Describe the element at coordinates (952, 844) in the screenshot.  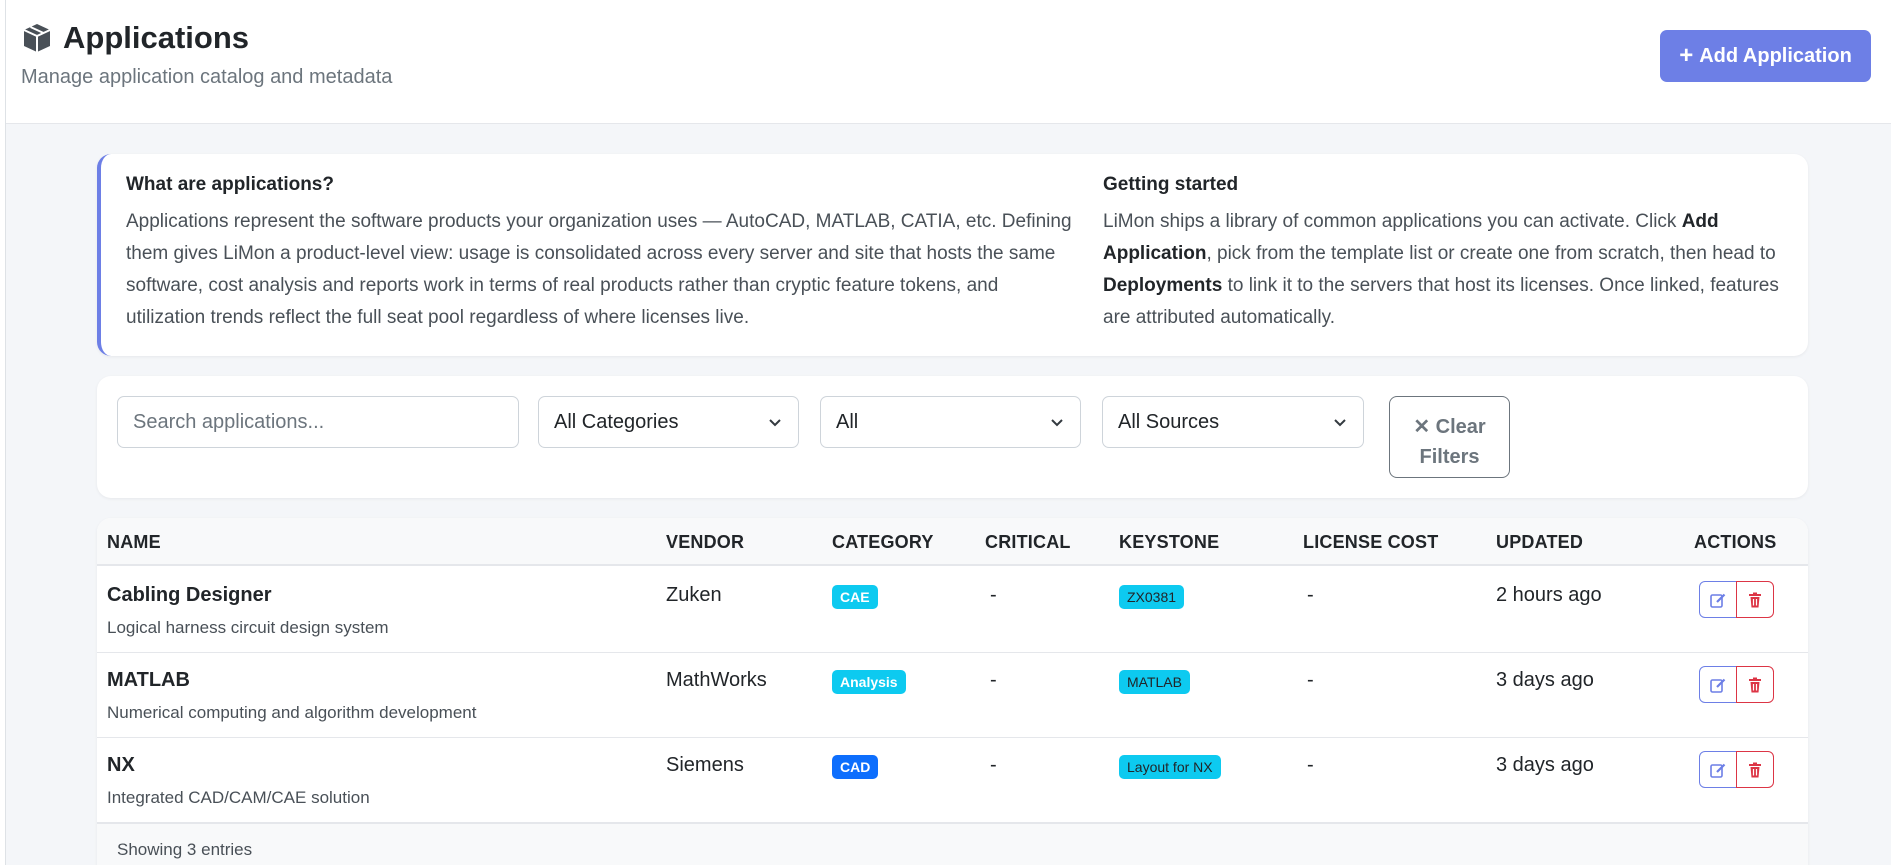
I see `table-footer: Showing 3 entries` at that location.